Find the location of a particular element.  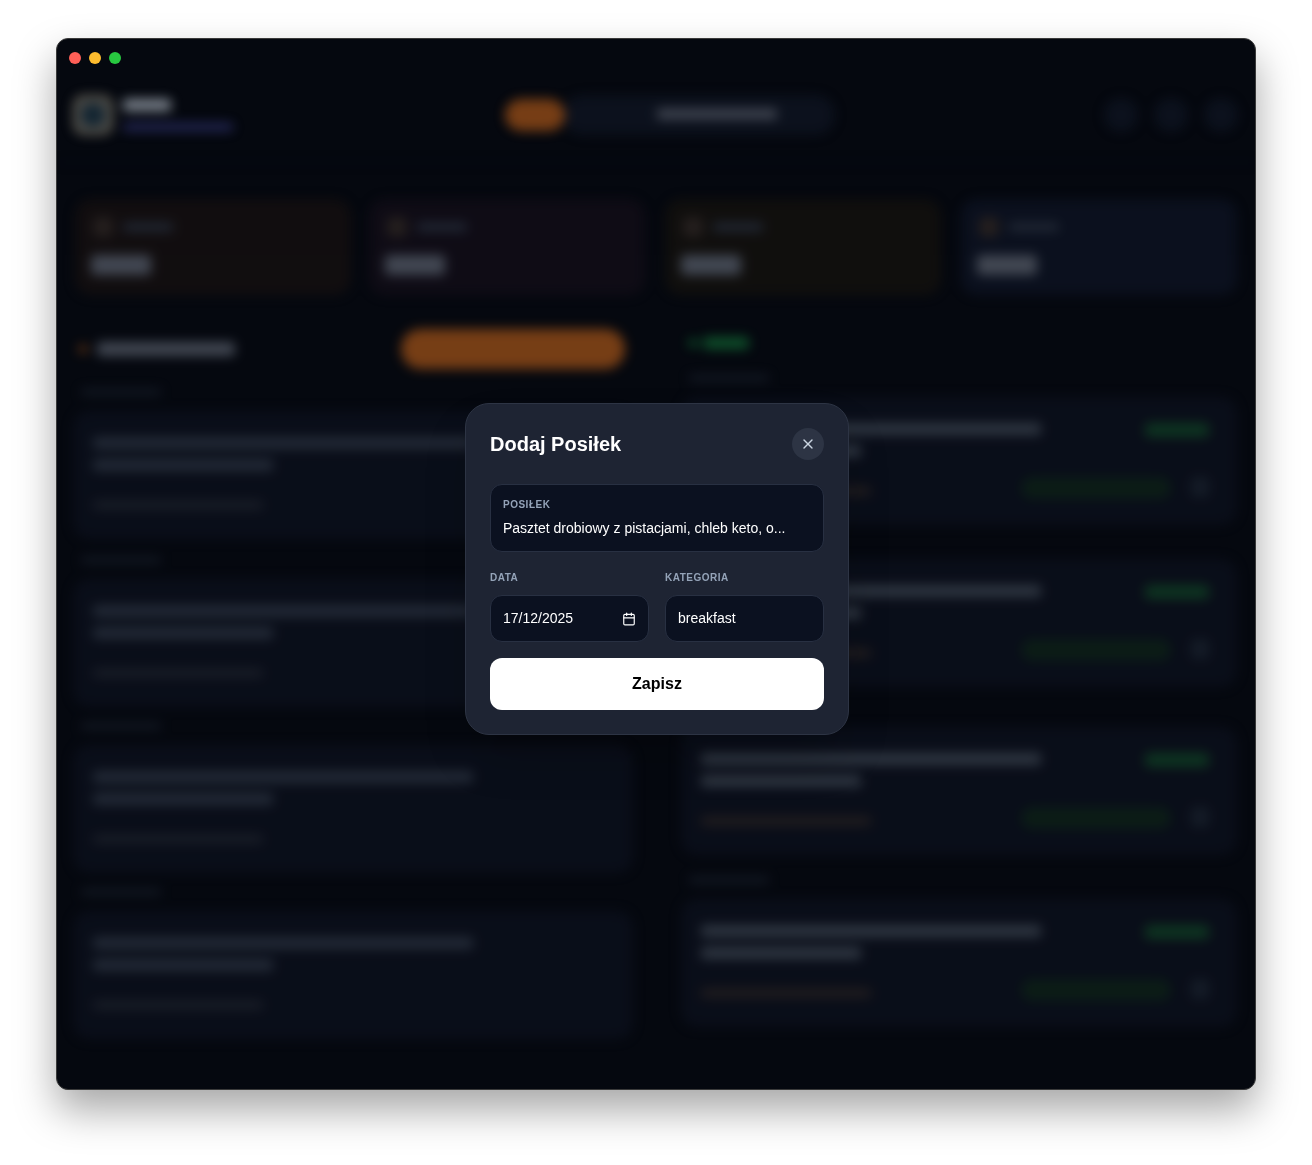

close-button is located at coordinates (808, 444).